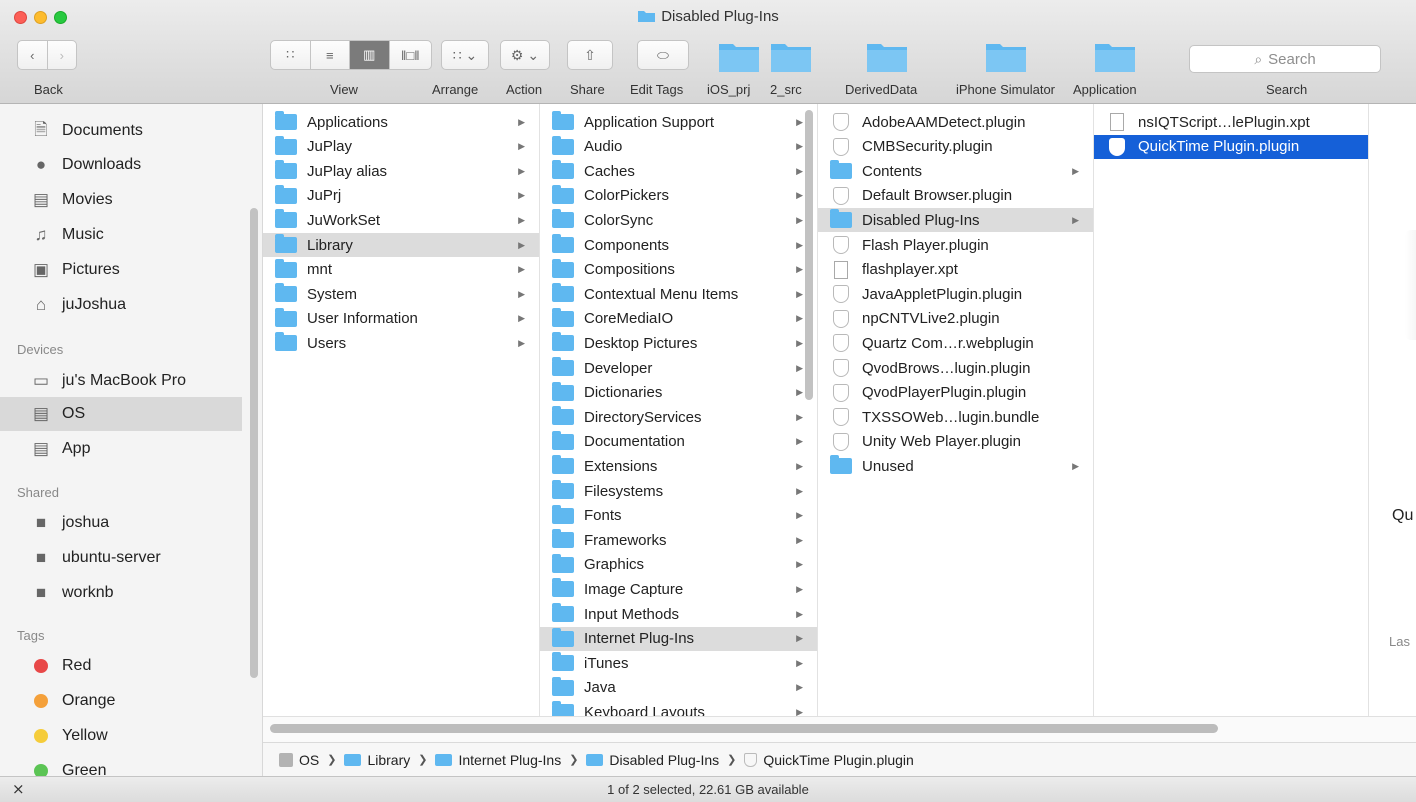  What do you see at coordinates (121, 305) in the screenshot?
I see `sidebar-item-home: ⌂ juJoshua` at bounding box center [121, 305].